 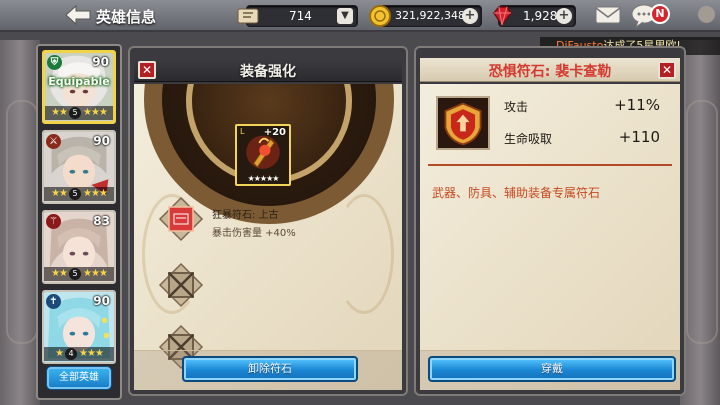 I want to click on top-bar: 英雄信息 714 ▼ 321,922,348 + 1,928 + N, so click(x=360, y=18).